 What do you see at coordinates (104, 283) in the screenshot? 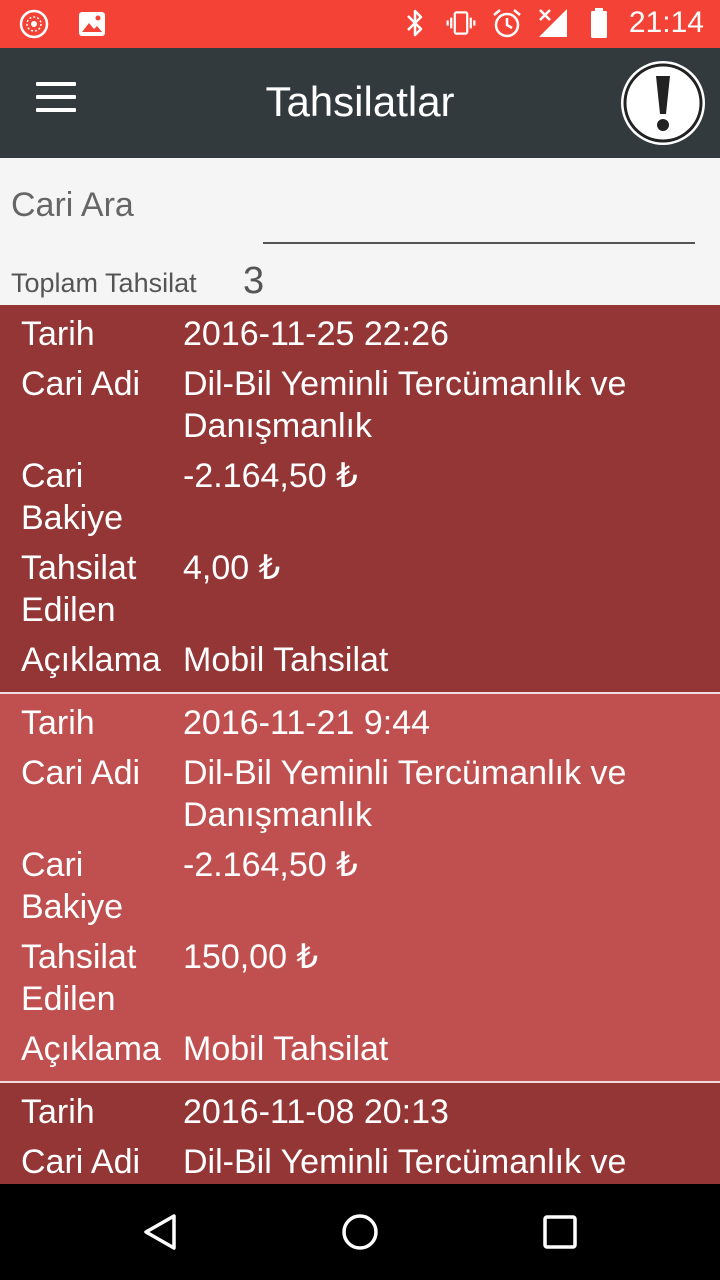
I see `total-label: Toplam Tahsilat` at bounding box center [104, 283].